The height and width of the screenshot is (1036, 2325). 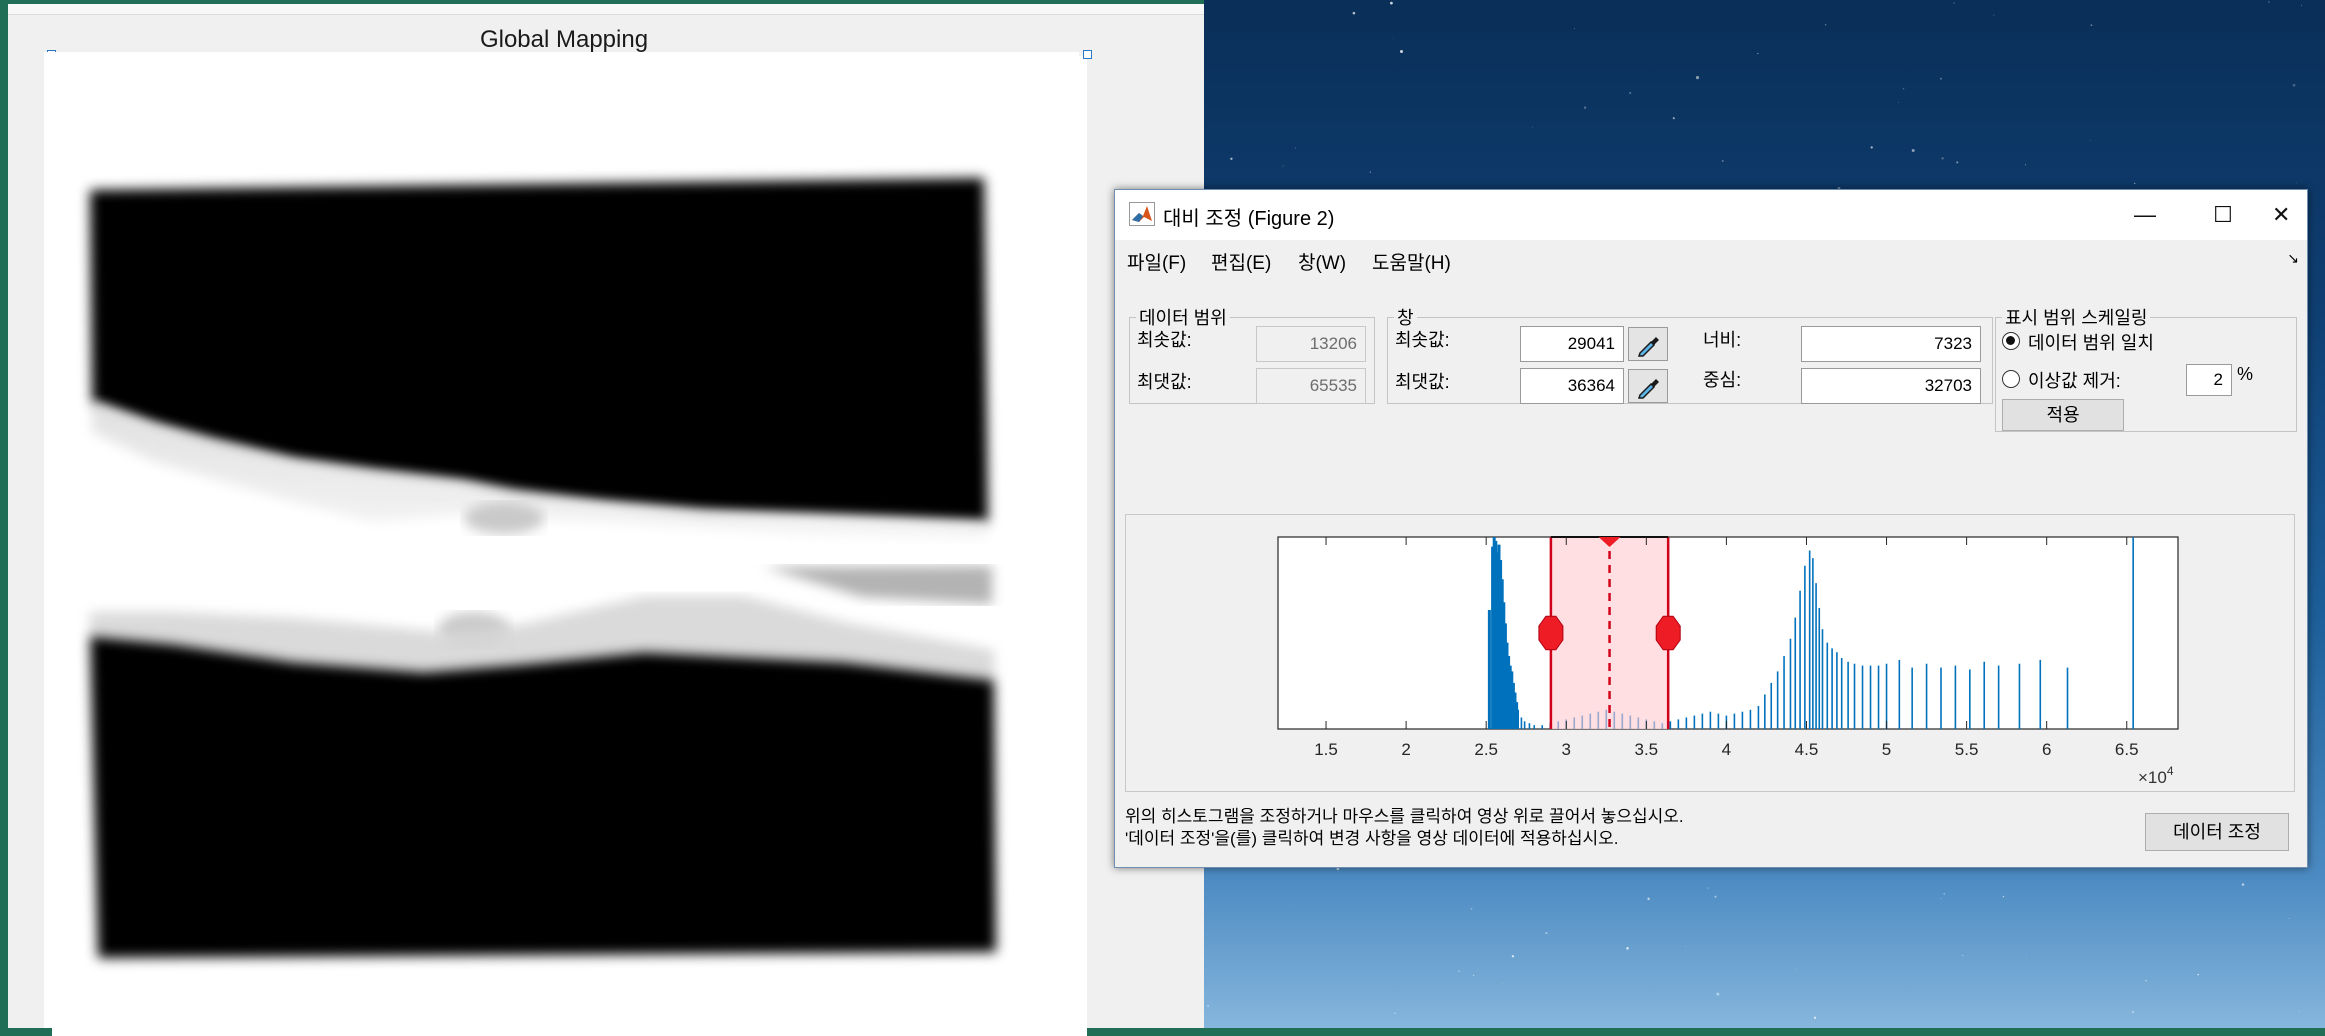 I want to click on x-tick-label: 6, so click(x=2046, y=749).